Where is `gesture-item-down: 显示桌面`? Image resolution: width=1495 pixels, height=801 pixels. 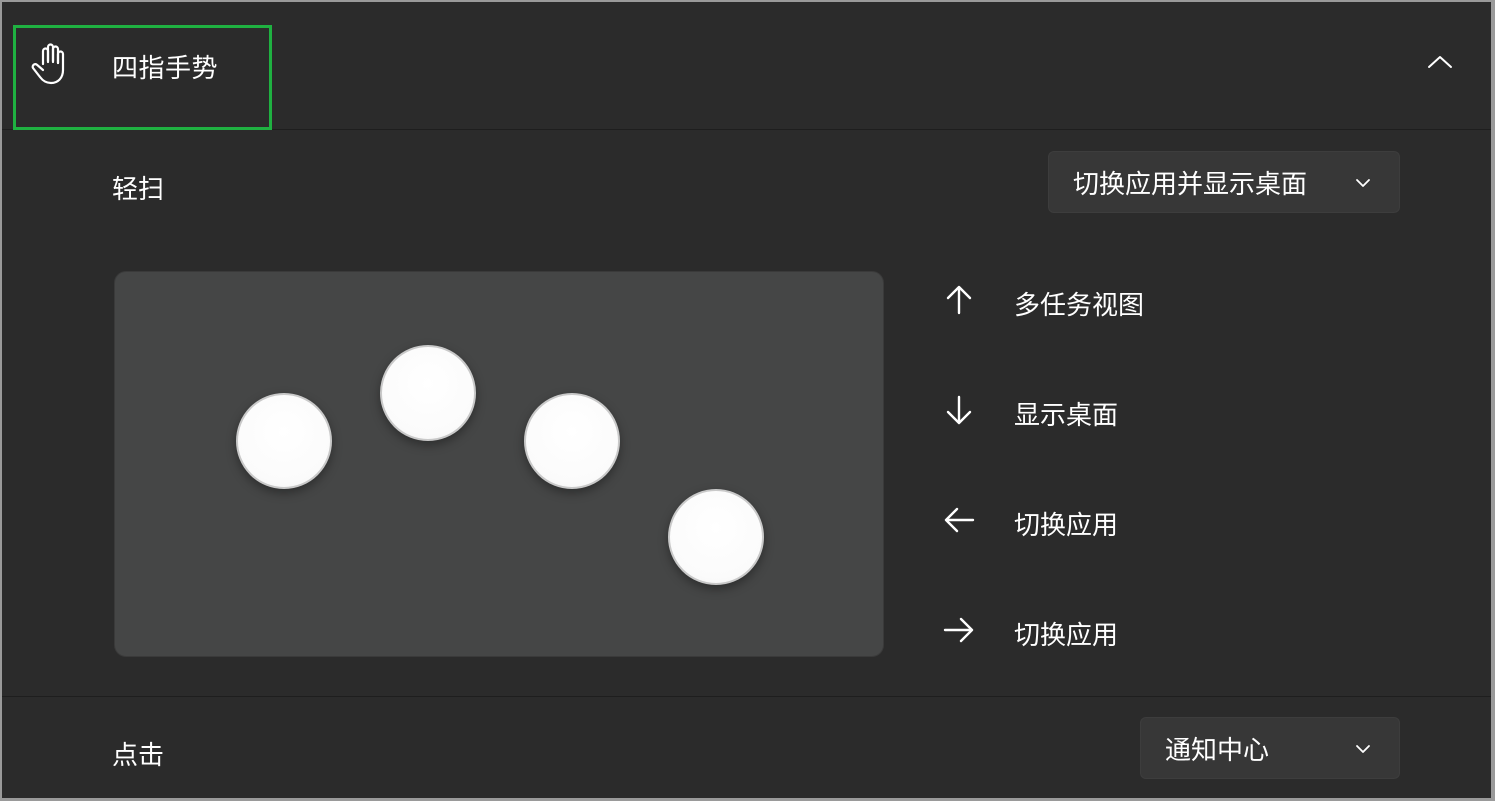 gesture-item-down: 显示桌面 is located at coordinates (1142, 411).